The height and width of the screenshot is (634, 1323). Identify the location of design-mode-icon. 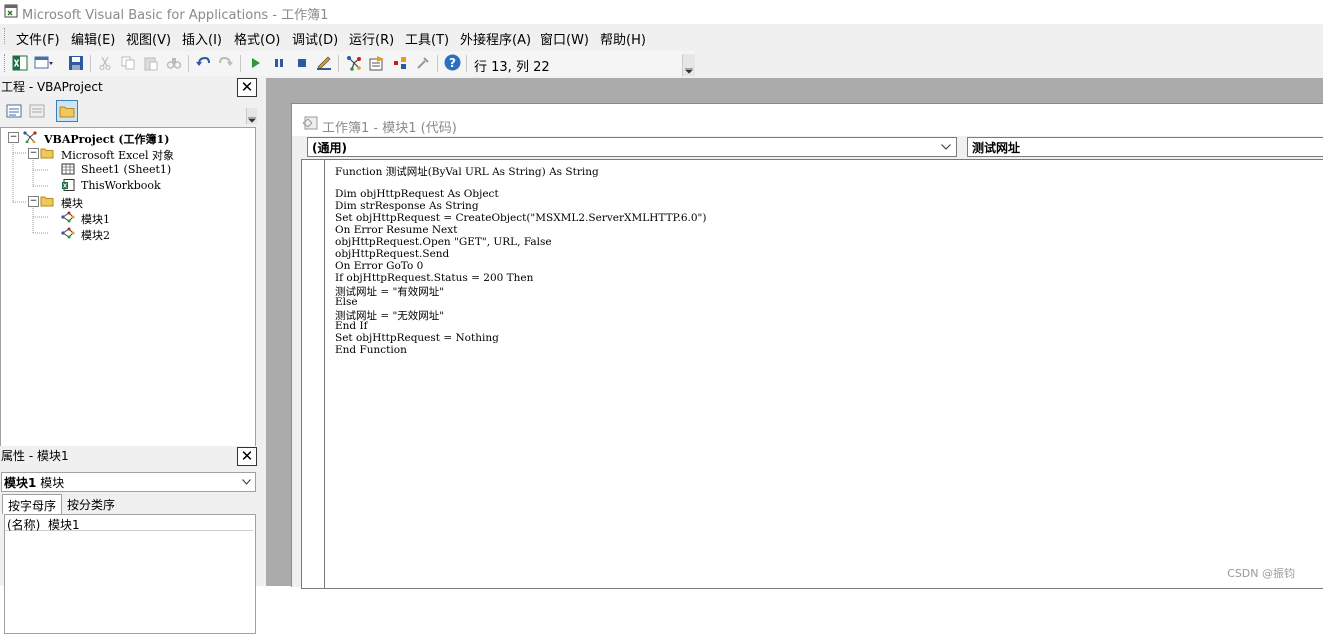
(324, 63).